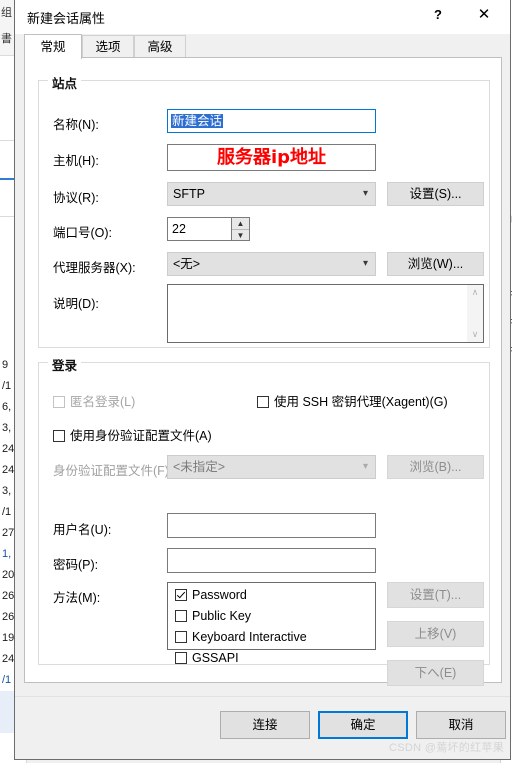  Describe the element at coordinates (271, 467) in the screenshot. I see `identity-file-select: <未指定> ▾` at that location.